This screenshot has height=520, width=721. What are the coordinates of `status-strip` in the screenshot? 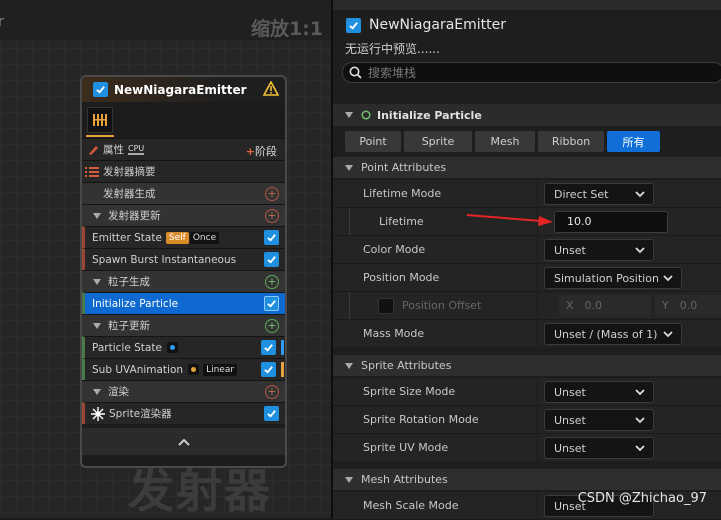 It's located at (282, 347).